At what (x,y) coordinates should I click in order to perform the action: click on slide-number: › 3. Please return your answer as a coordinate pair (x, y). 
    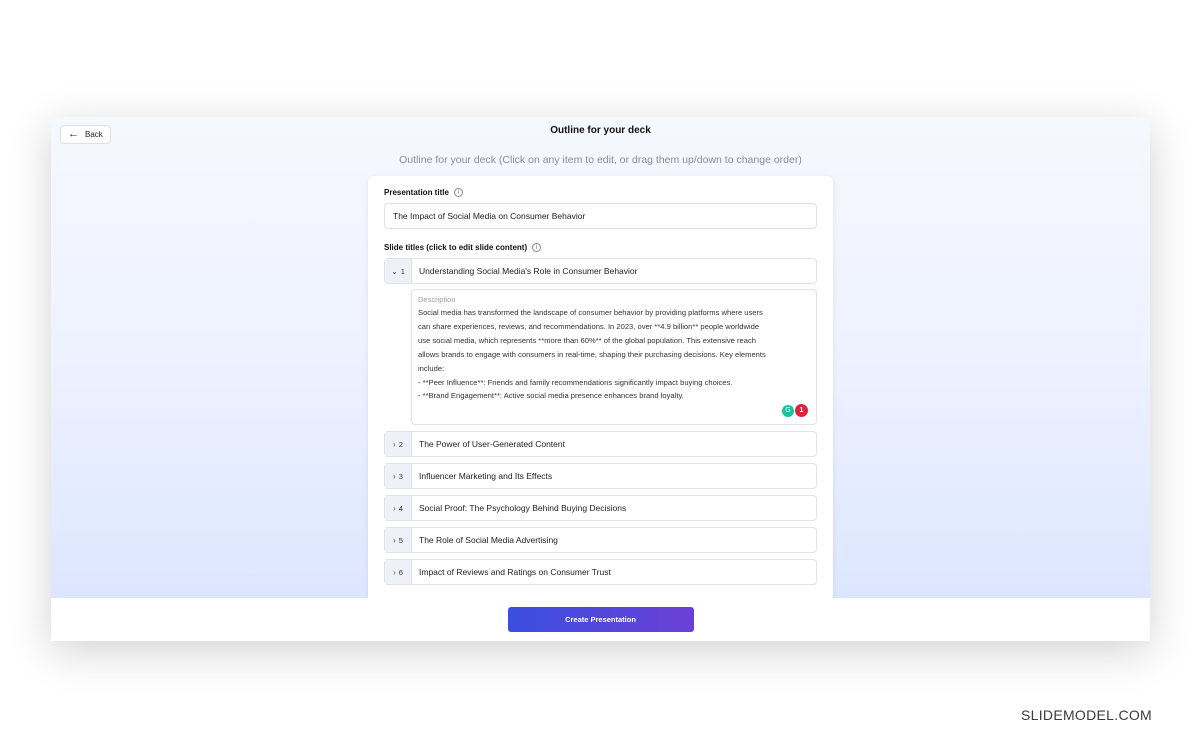
    Looking at the image, I should click on (398, 476).